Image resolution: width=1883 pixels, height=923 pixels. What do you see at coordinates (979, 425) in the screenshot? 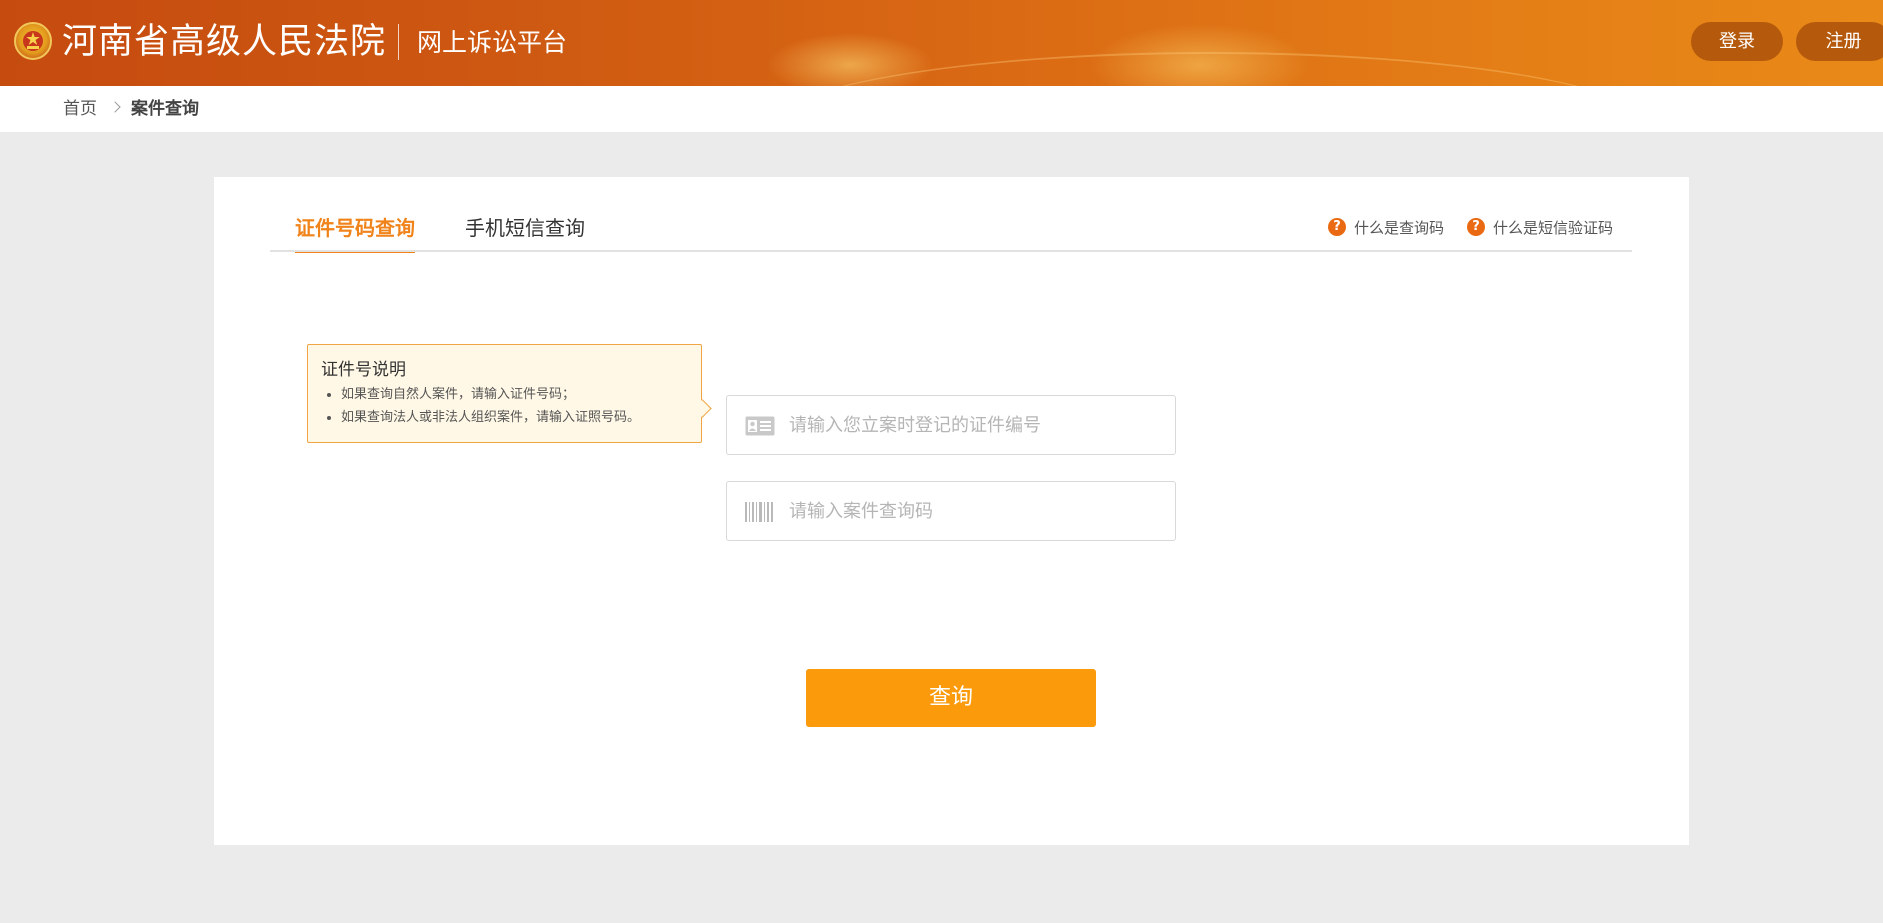
I see `id-number-input` at bounding box center [979, 425].